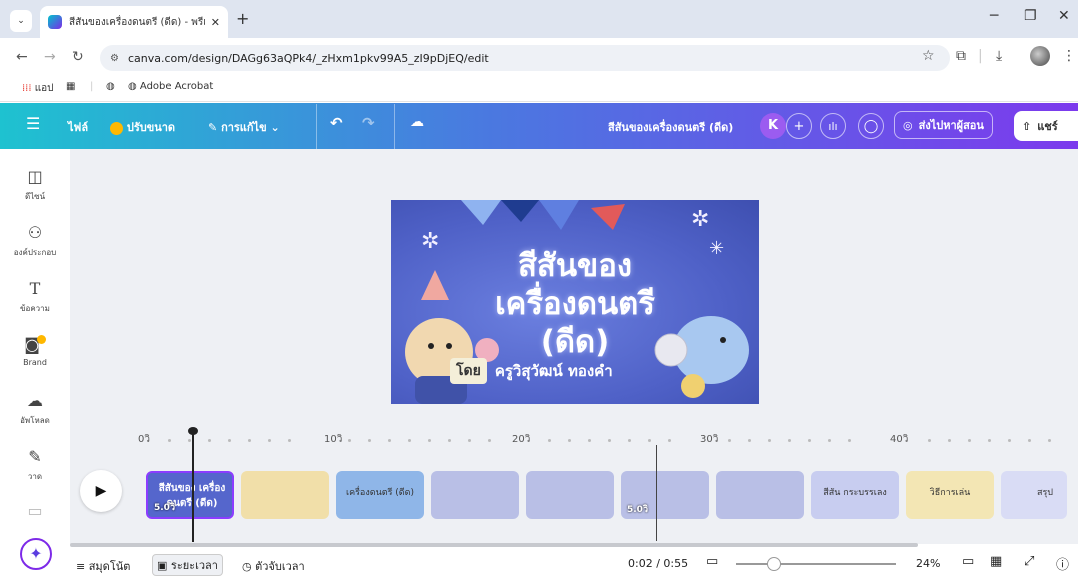  What do you see at coordinates (213, 127) in the screenshot?
I see `pencil-icon: ✎` at bounding box center [213, 127].